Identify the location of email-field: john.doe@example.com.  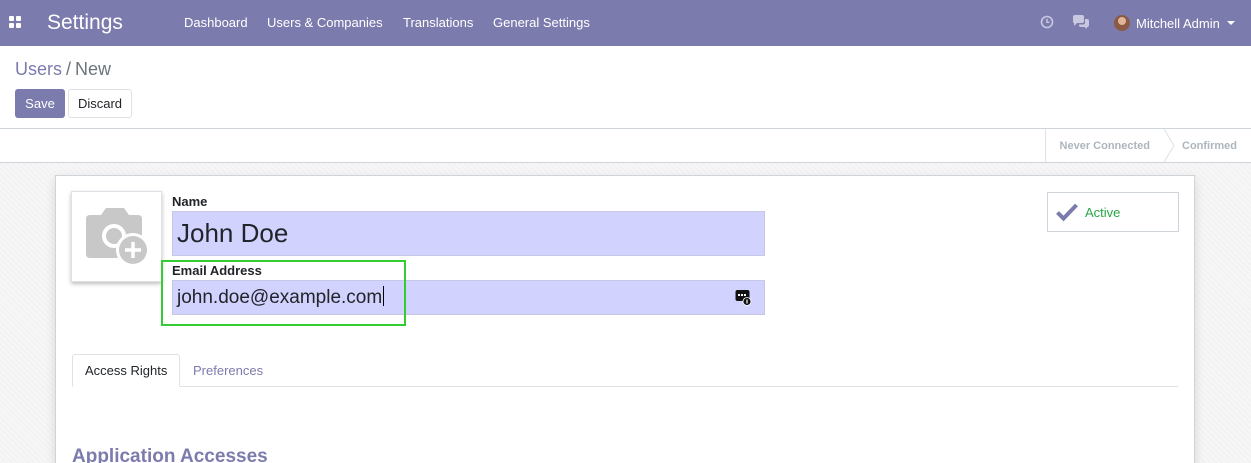
(468, 297).